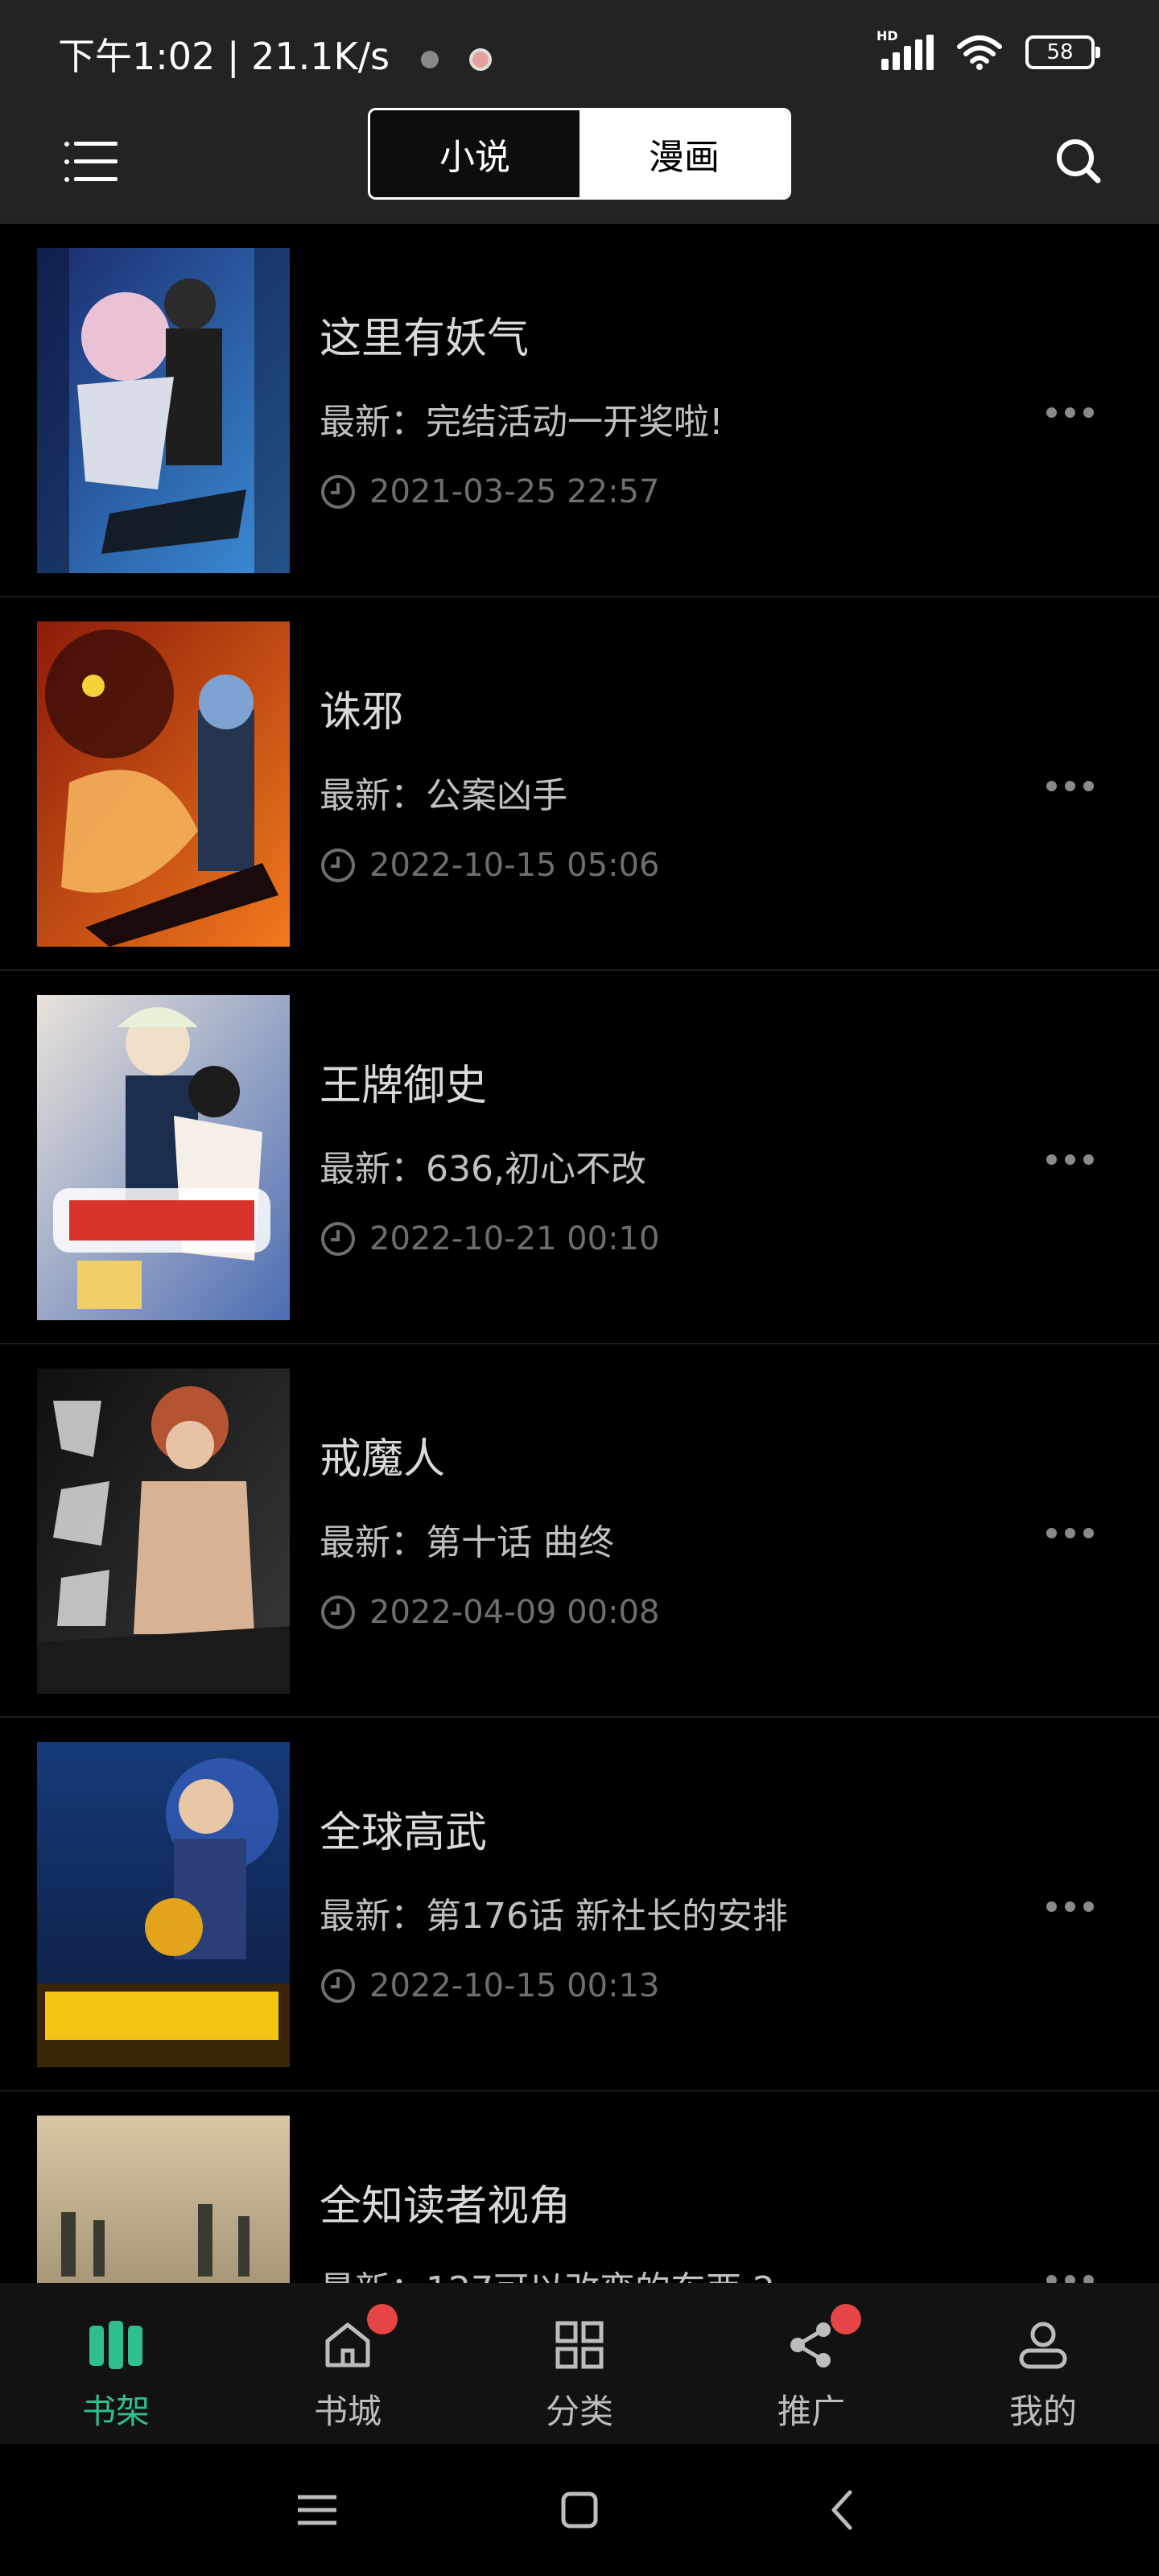  Describe the element at coordinates (483, 1169) in the screenshot. I see `latest-chapter: 最新：636,初心不改` at that location.